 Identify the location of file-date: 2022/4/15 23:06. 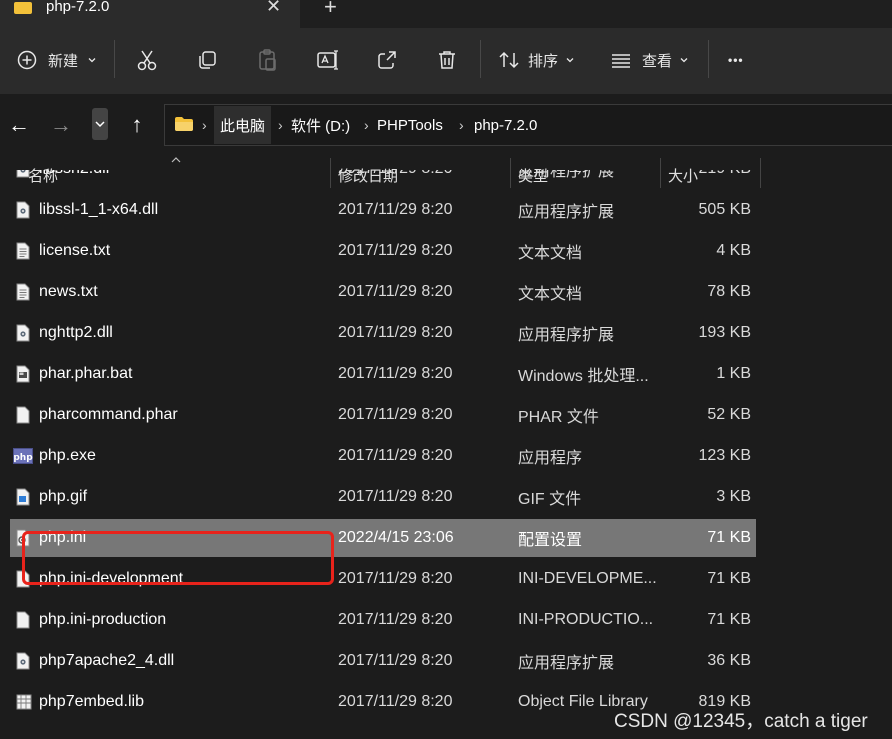
(396, 537).